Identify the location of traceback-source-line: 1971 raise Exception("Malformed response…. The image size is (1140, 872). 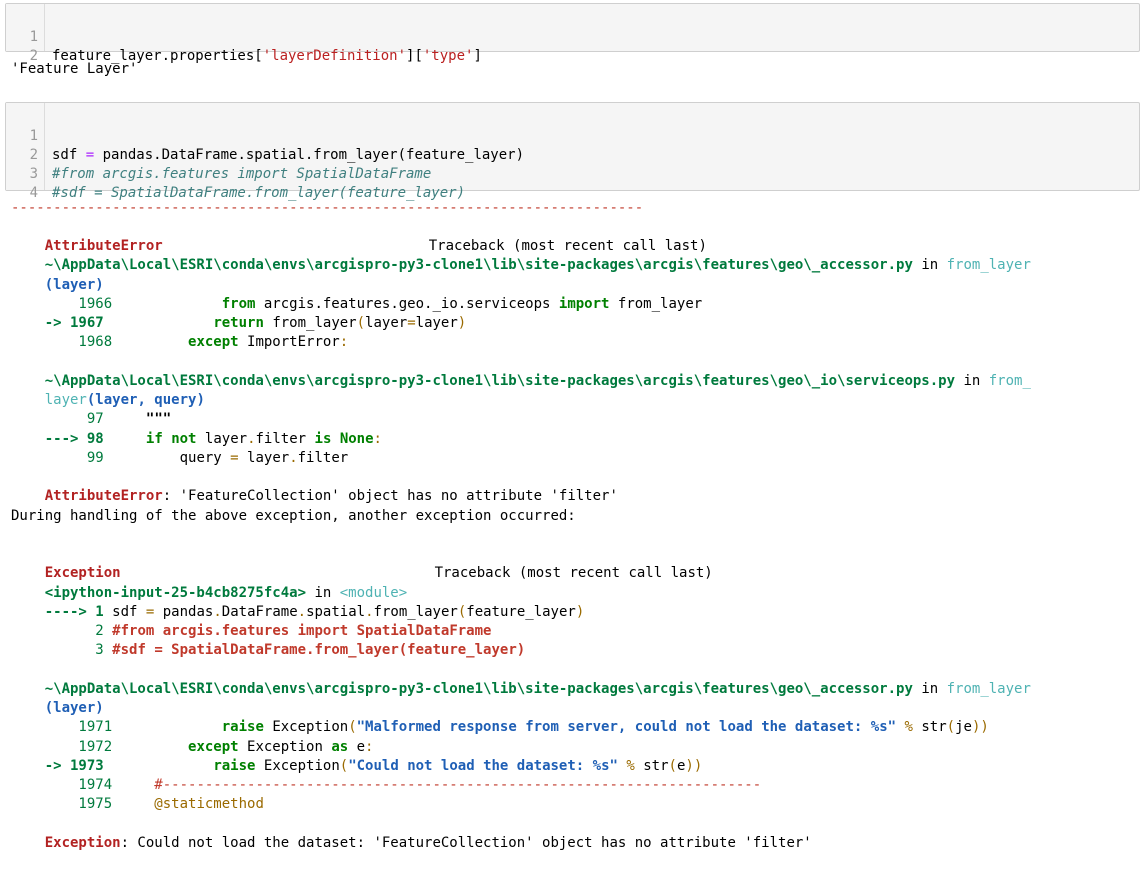
(516, 727).